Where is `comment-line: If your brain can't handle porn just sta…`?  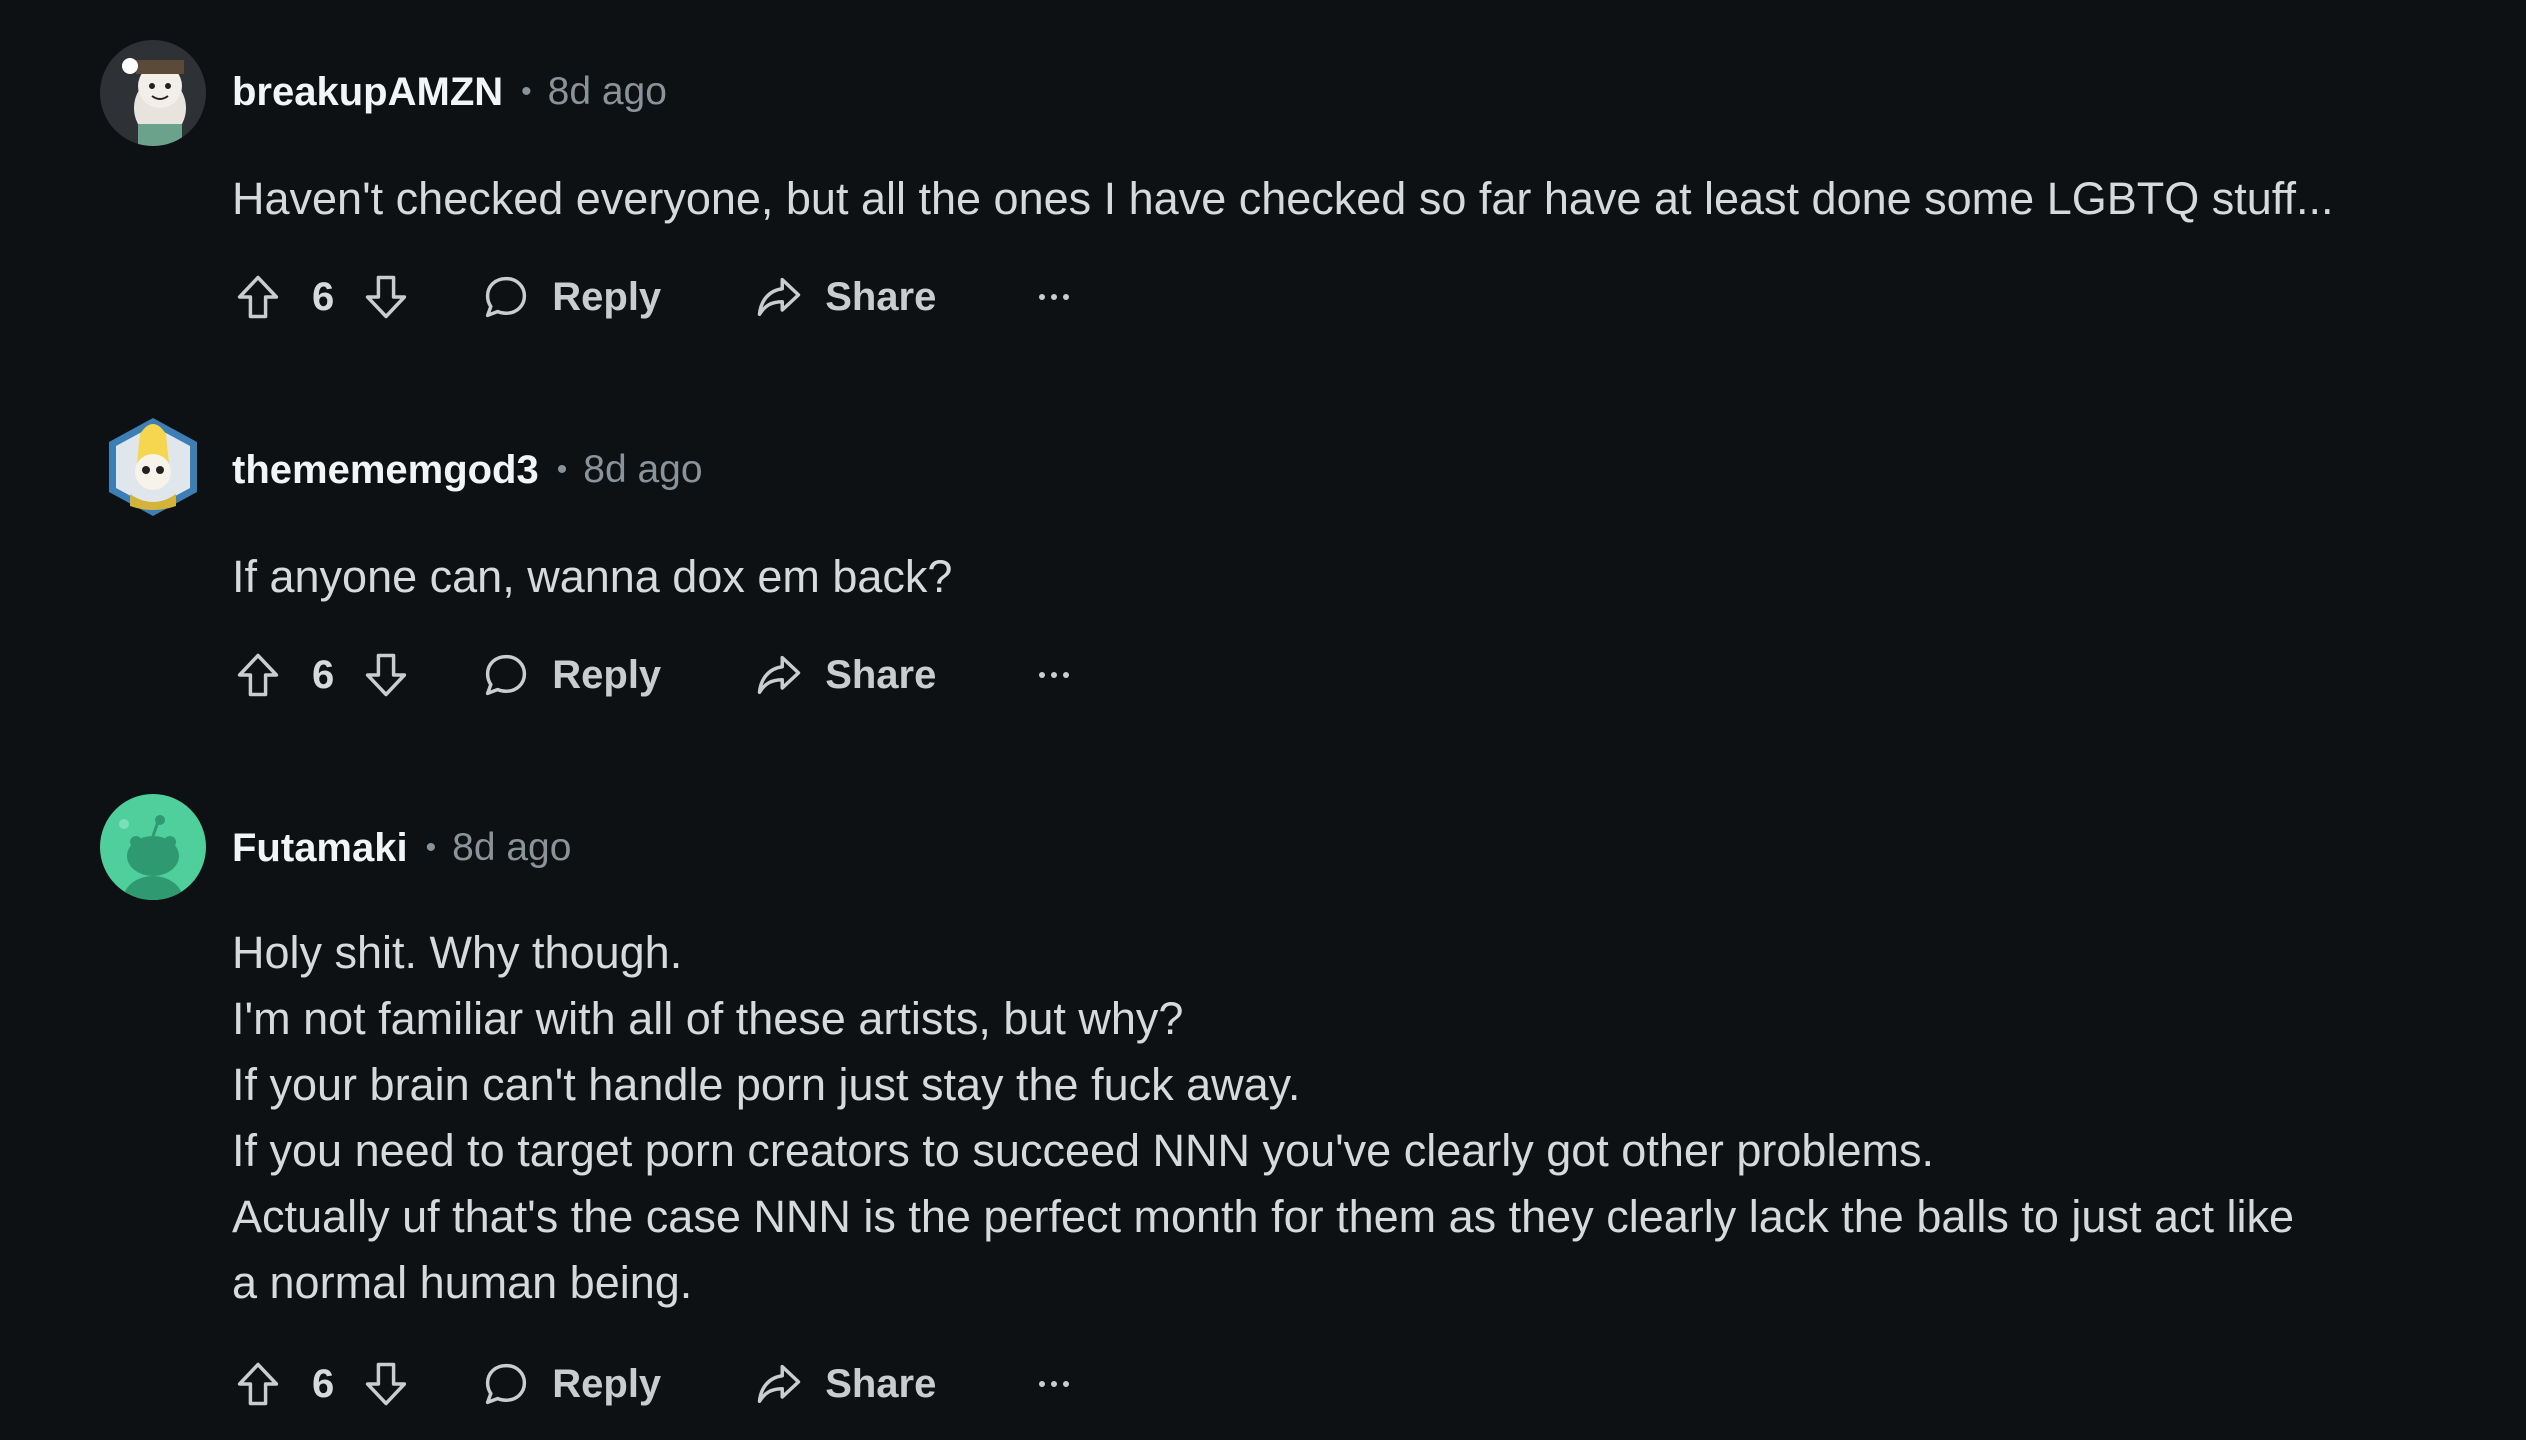
comment-line: If your brain can't handle porn just sta… is located at coordinates (766, 1084).